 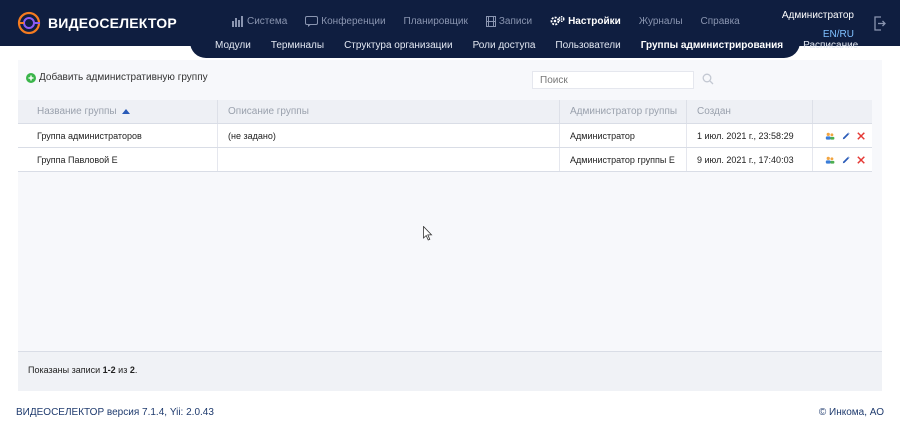 What do you see at coordinates (237, 21) in the screenshot?
I see `bar-chart-icon` at bounding box center [237, 21].